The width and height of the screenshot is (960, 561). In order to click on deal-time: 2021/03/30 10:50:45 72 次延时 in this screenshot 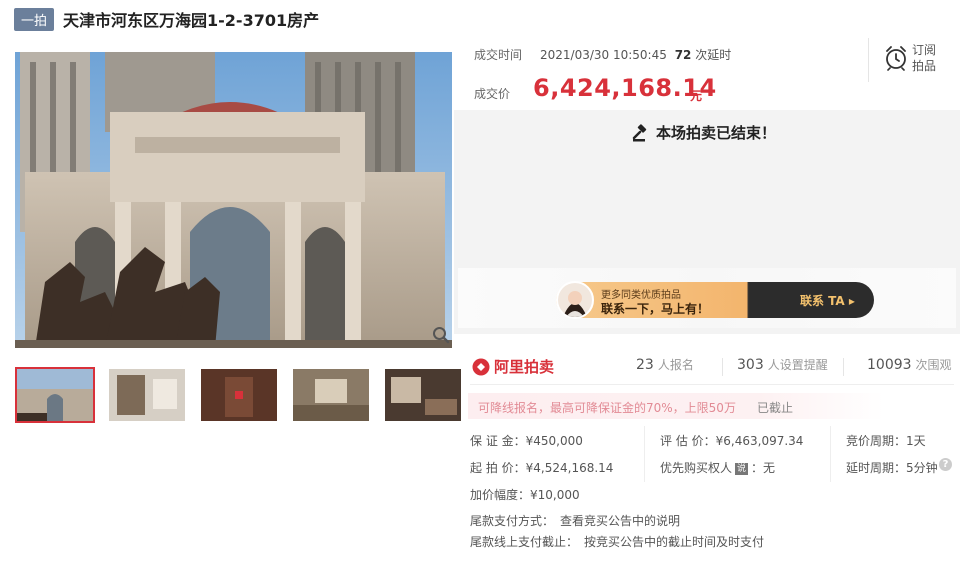, I will do `click(635, 54)`.